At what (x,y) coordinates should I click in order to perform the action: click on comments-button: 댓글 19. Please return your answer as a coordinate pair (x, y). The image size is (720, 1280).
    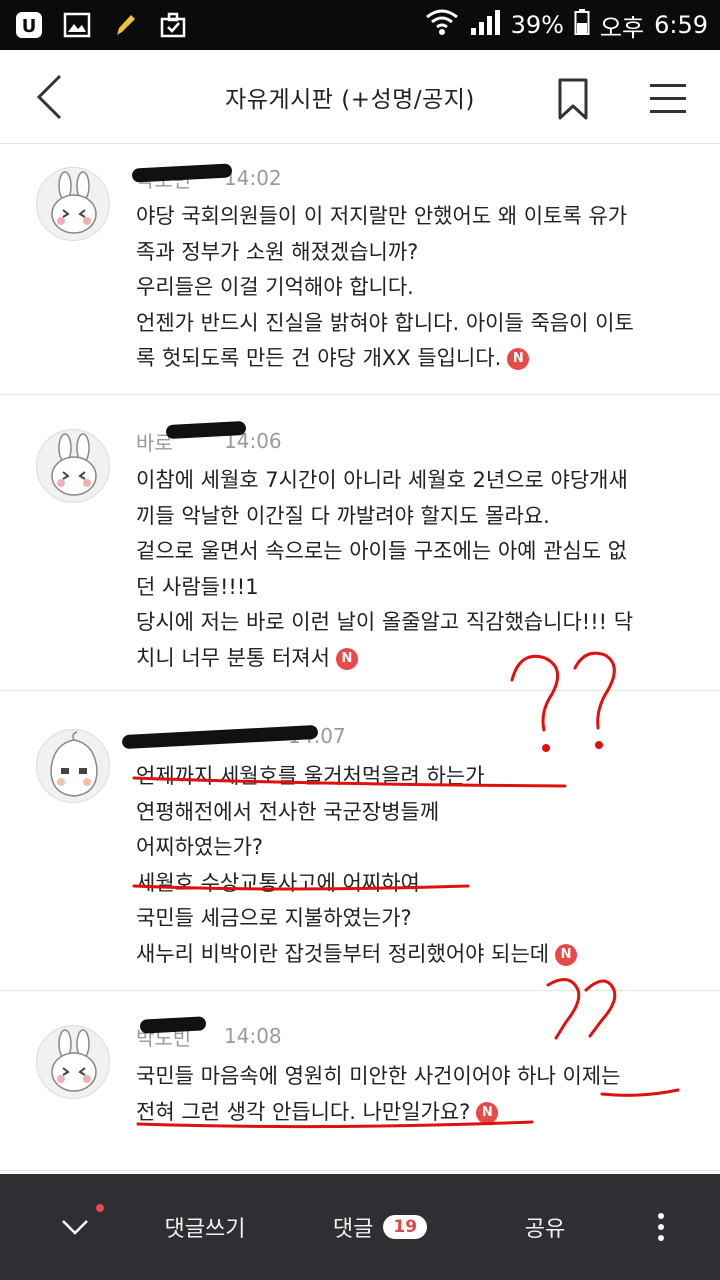
    Looking at the image, I should click on (380, 1227).